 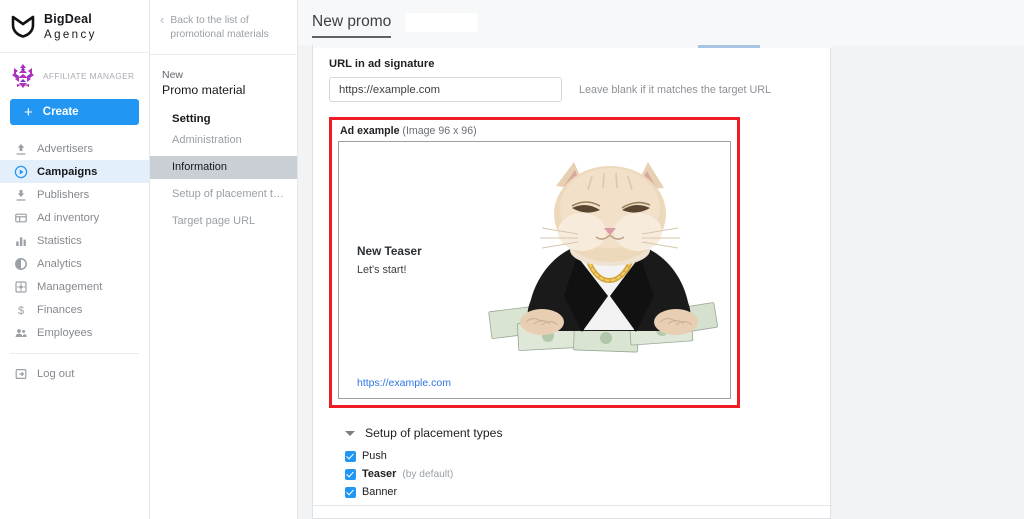 I want to click on brand-name-secondary: Agency, so click(x=70, y=34).